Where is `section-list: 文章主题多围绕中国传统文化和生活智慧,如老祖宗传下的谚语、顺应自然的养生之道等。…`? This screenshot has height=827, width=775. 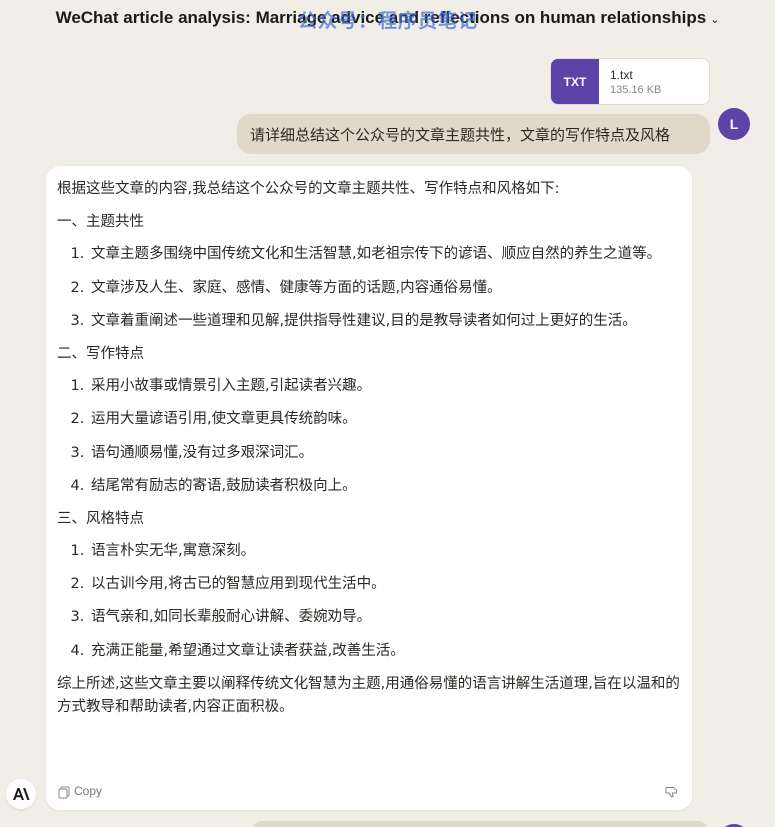
section-list: 文章主题多围绕中国传统文化和生活智慧,如老祖宗传下的谚语、顺应自然的养生之道等。… is located at coordinates (368, 288).